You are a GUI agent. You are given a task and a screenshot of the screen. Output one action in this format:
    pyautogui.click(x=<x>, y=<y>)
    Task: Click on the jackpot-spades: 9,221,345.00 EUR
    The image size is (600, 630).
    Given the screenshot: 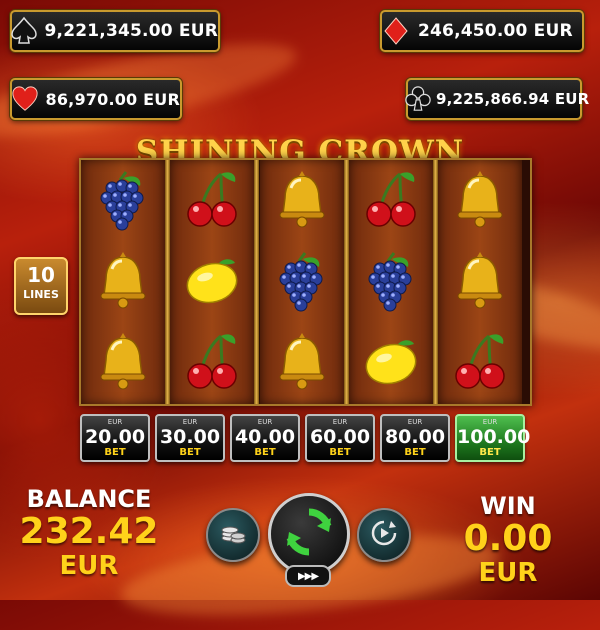 What is the action you would take?
    pyautogui.click(x=115, y=31)
    